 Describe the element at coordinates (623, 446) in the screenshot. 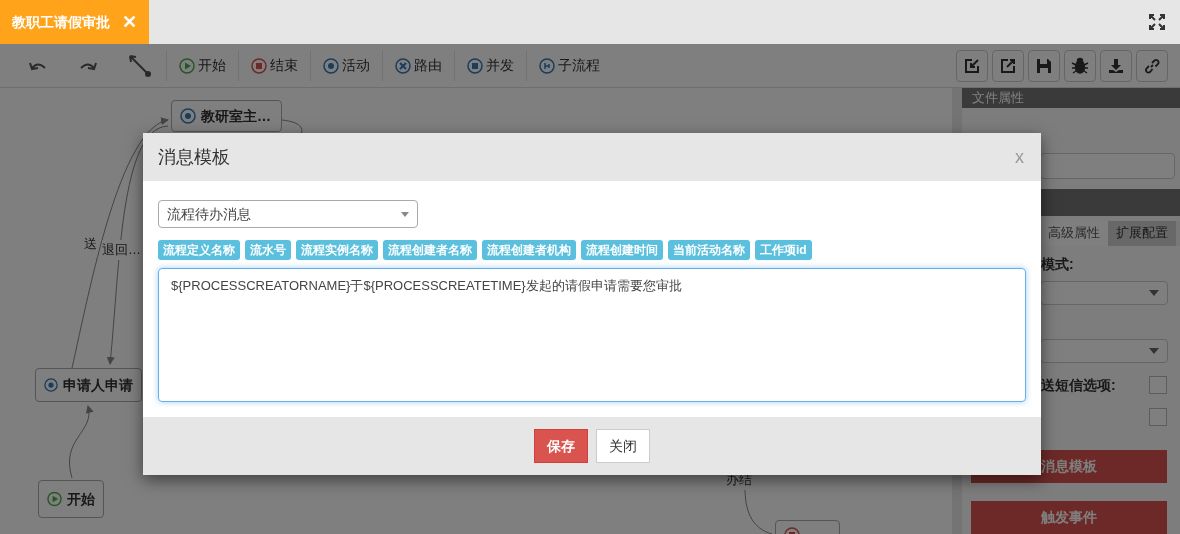

I see `close-button: 关闭` at that location.